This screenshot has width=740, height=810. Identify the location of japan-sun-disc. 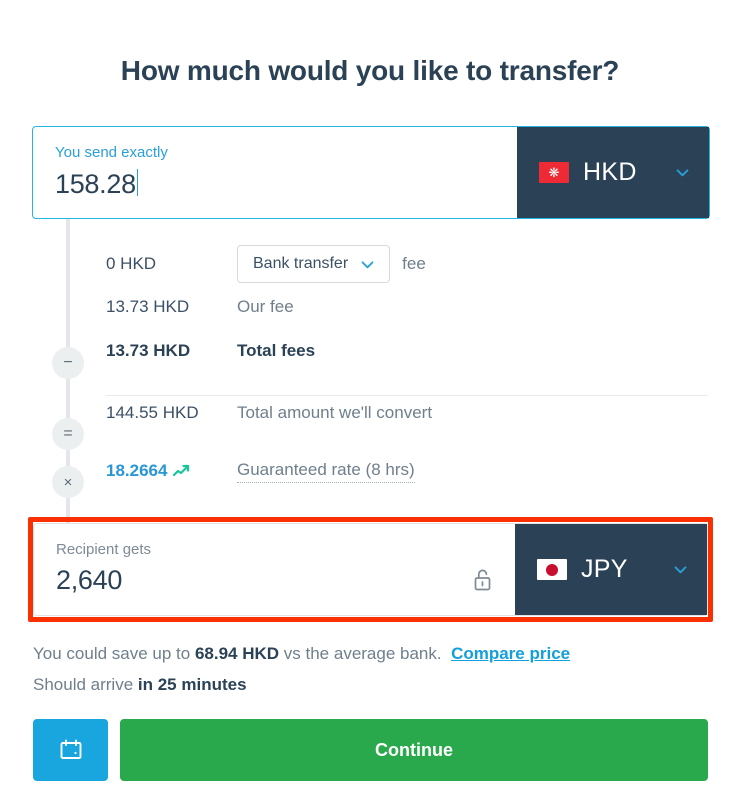
(552, 569).